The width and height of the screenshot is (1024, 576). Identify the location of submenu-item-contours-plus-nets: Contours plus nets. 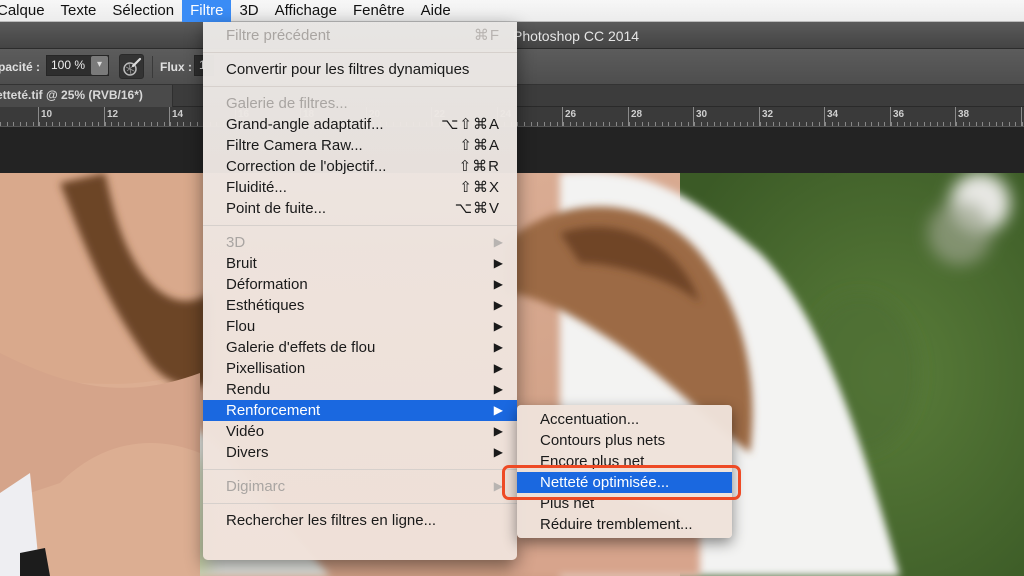
(624, 440).